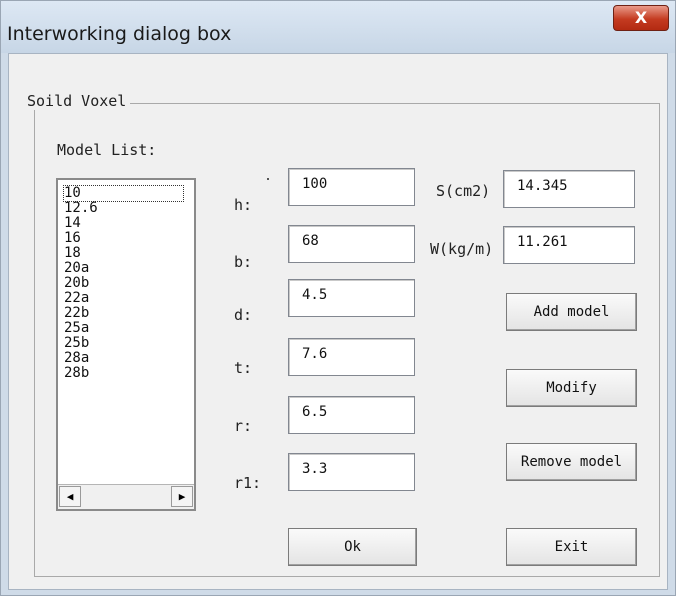 Image resolution: width=676 pixels, height=596 pixels. I want to click on window-title: Interworking dialog box, so click(119, 34).